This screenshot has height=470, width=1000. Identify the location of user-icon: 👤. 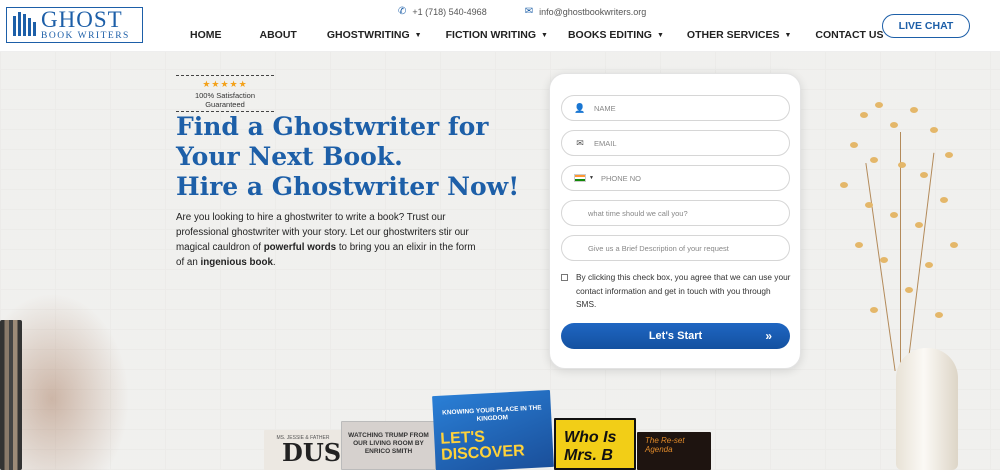
(580, 107).